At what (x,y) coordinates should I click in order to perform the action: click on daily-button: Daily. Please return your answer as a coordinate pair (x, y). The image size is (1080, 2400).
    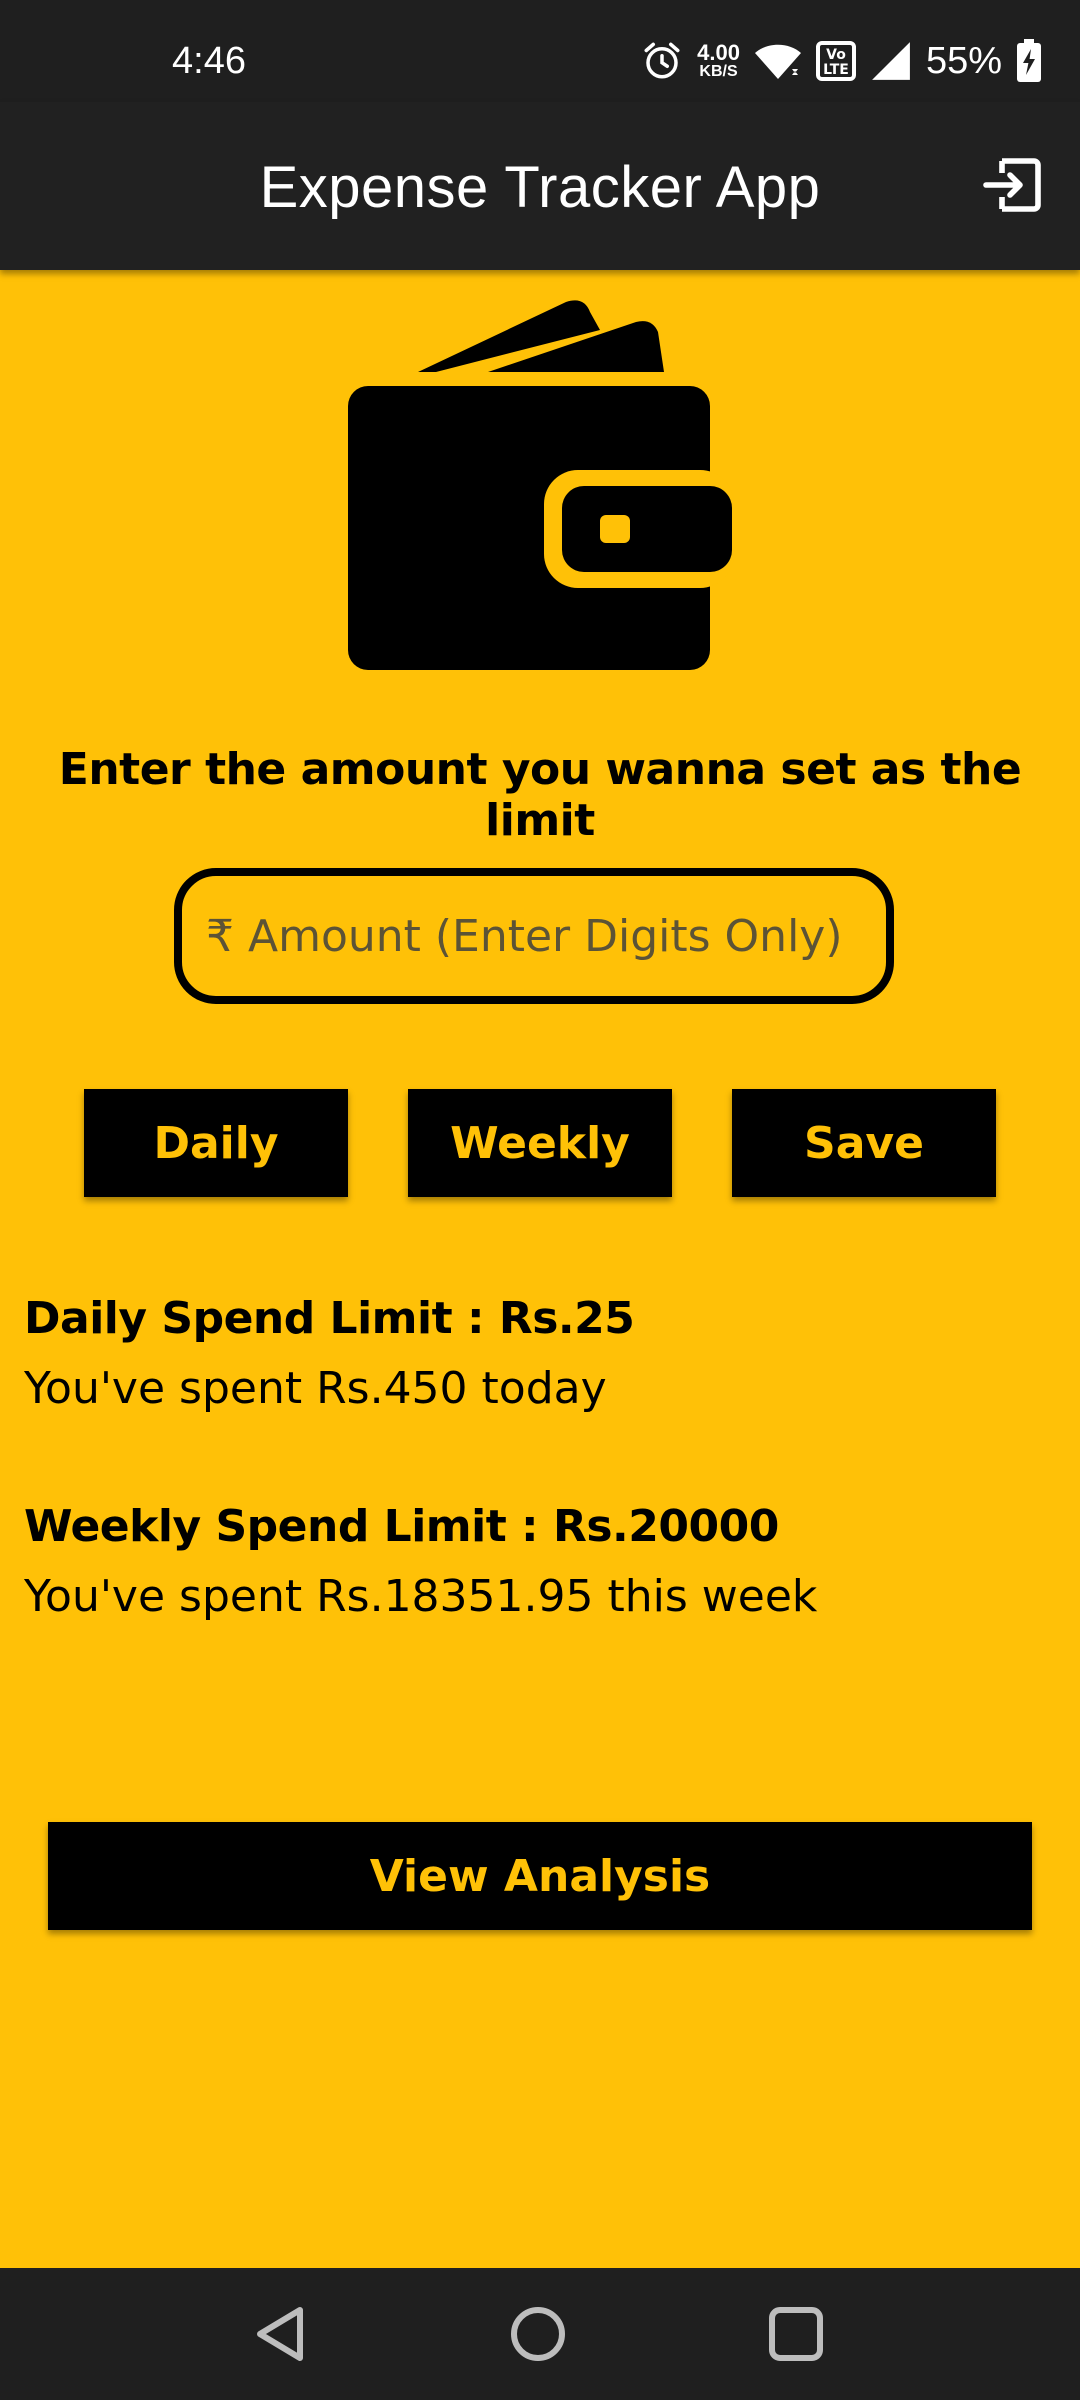
    Looking at the image, I should click on (216, 1143).